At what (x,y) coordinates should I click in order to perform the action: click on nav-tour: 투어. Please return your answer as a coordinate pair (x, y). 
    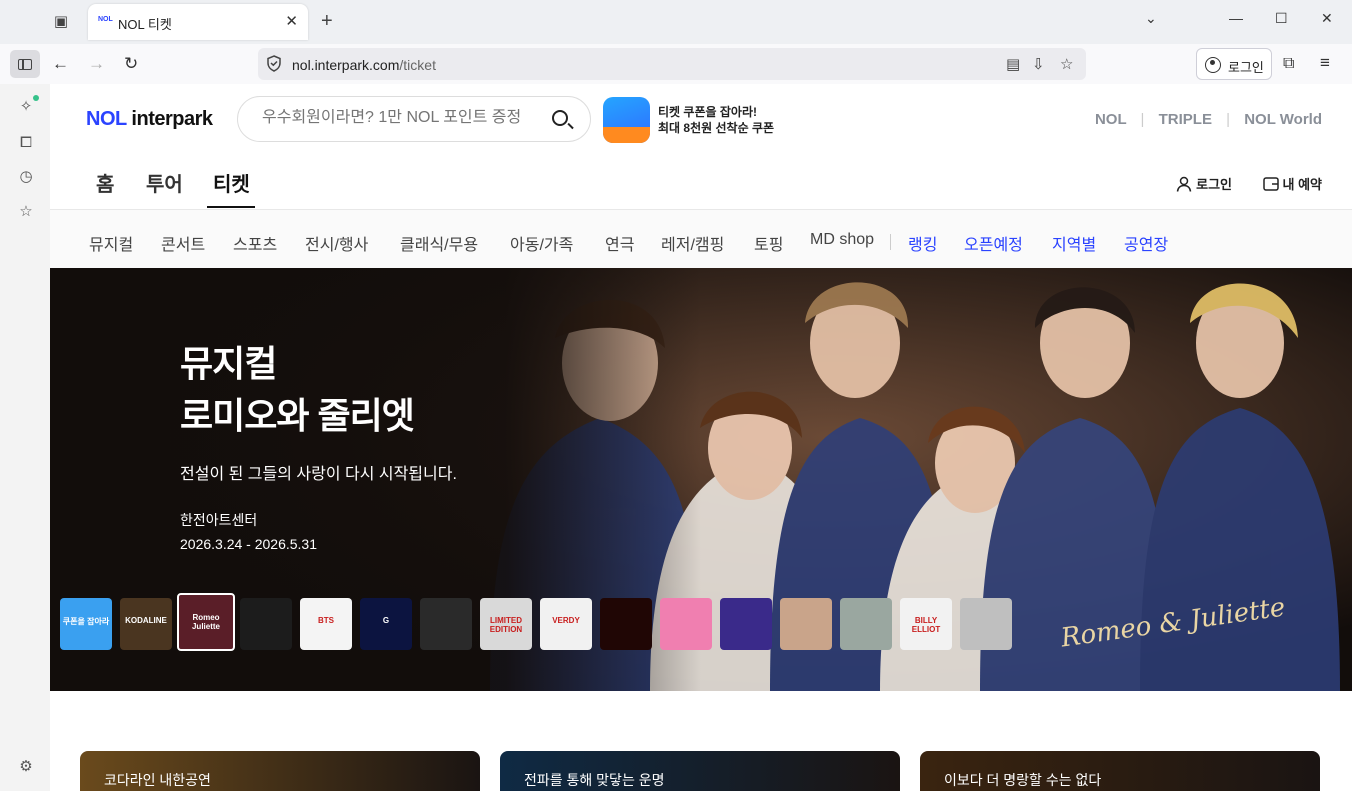
    Looking at the image, I should click on (164, 182).